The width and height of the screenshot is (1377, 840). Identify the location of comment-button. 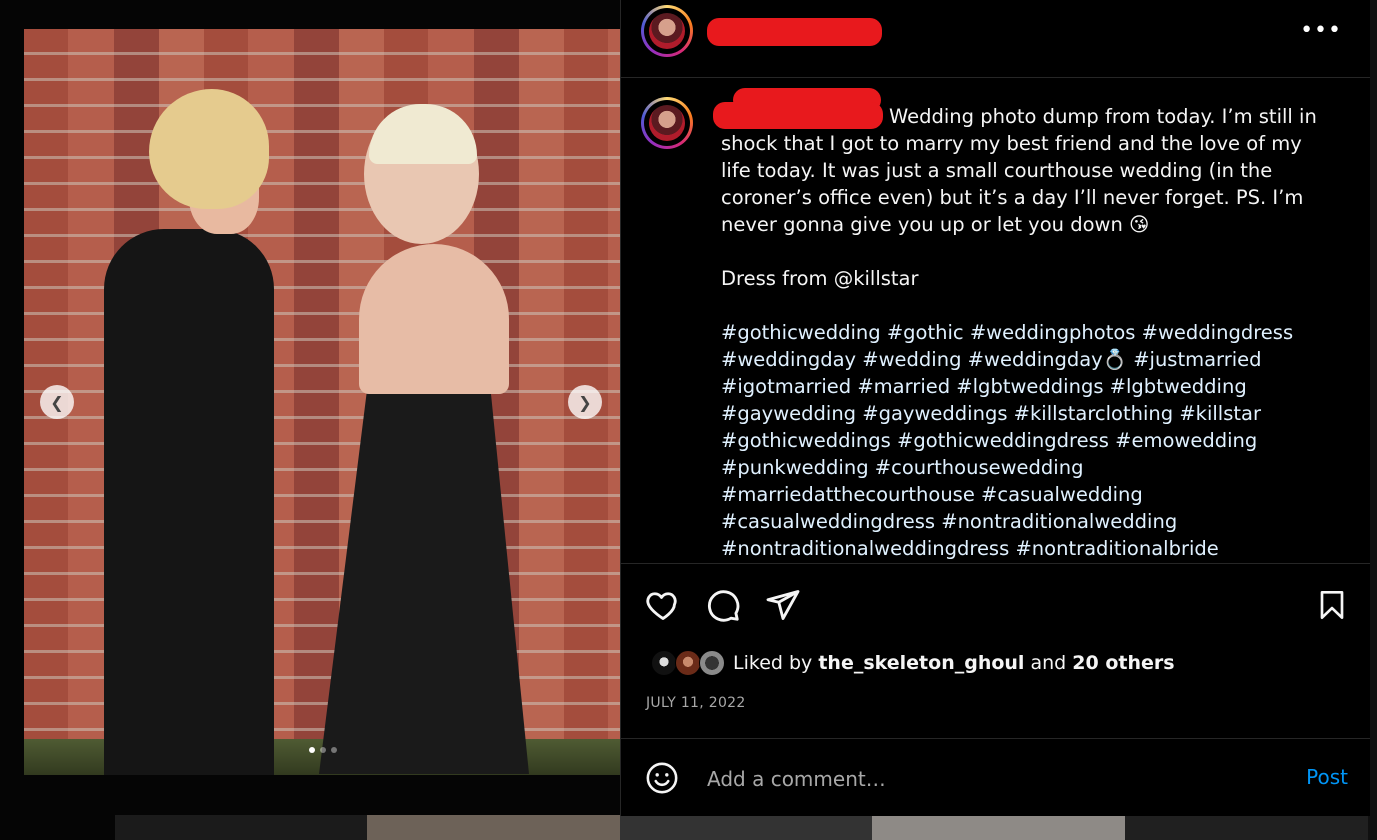
(723, 605).